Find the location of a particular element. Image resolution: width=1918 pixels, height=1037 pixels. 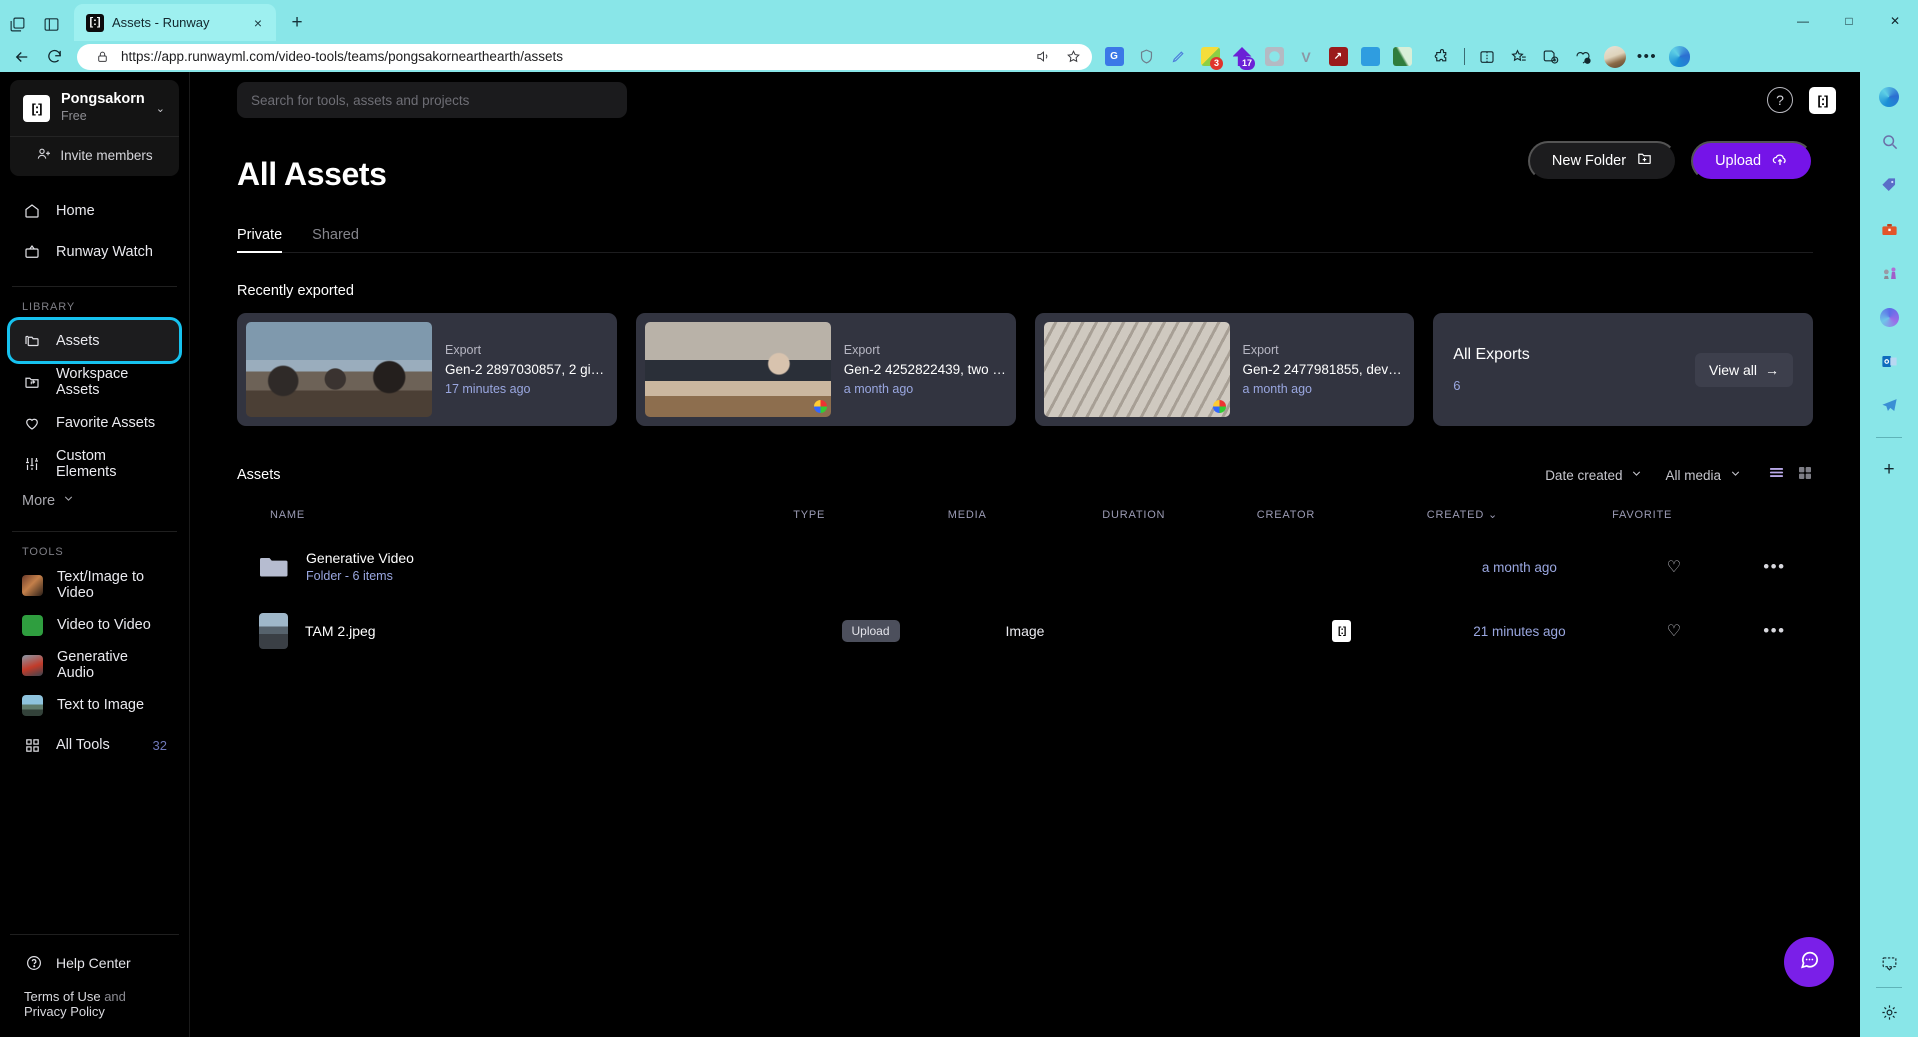

legal-links: Terms of Use and Privacy Policy is located at coordinates (94, 1004).